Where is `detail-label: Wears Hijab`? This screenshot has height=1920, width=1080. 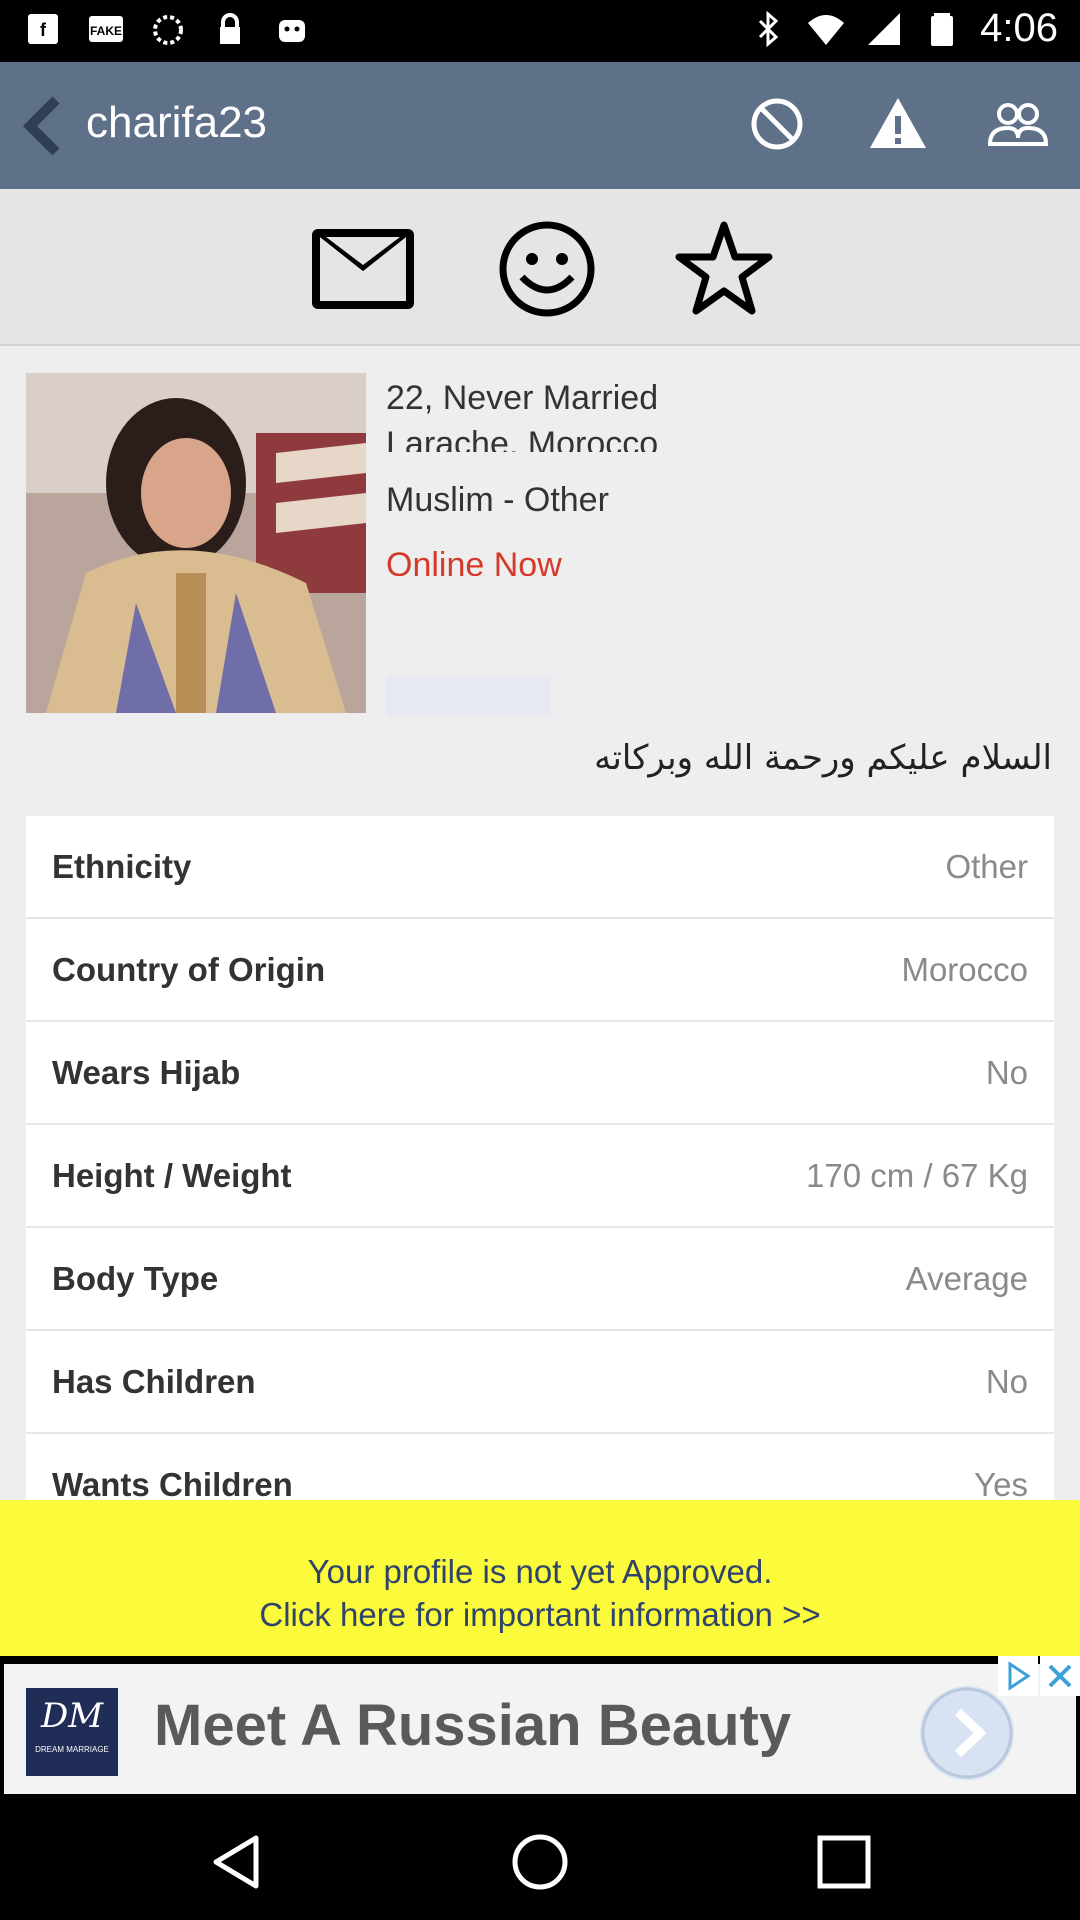
detail-label: Wears Hijab is located at coordinates (146, 1072).